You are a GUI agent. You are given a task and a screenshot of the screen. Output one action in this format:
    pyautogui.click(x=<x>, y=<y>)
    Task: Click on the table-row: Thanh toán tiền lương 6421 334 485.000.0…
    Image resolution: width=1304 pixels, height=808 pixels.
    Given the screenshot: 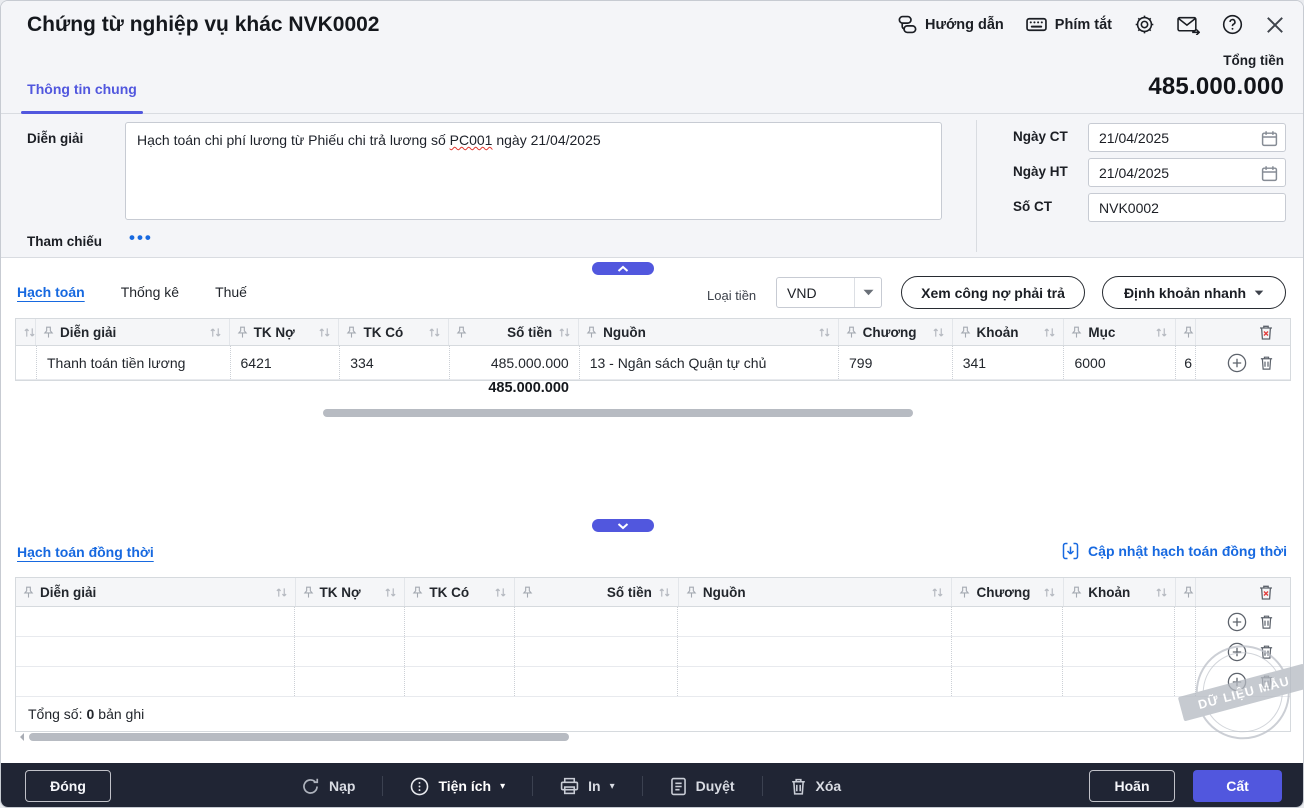 What is the action you would take?
    pyautogui.click(x=653, y=363)
    